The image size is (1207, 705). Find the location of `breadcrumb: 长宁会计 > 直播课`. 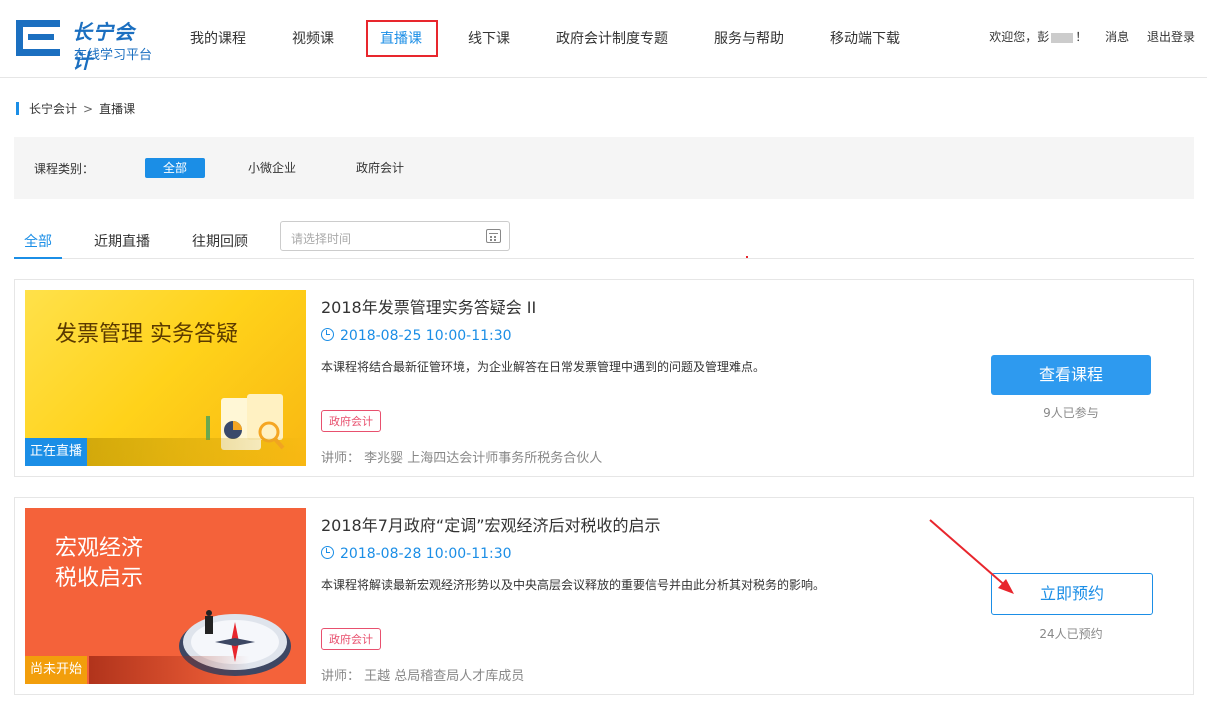

breadcrumb: 长宁会计 > 直播课 is located at coordinates (75, 108).